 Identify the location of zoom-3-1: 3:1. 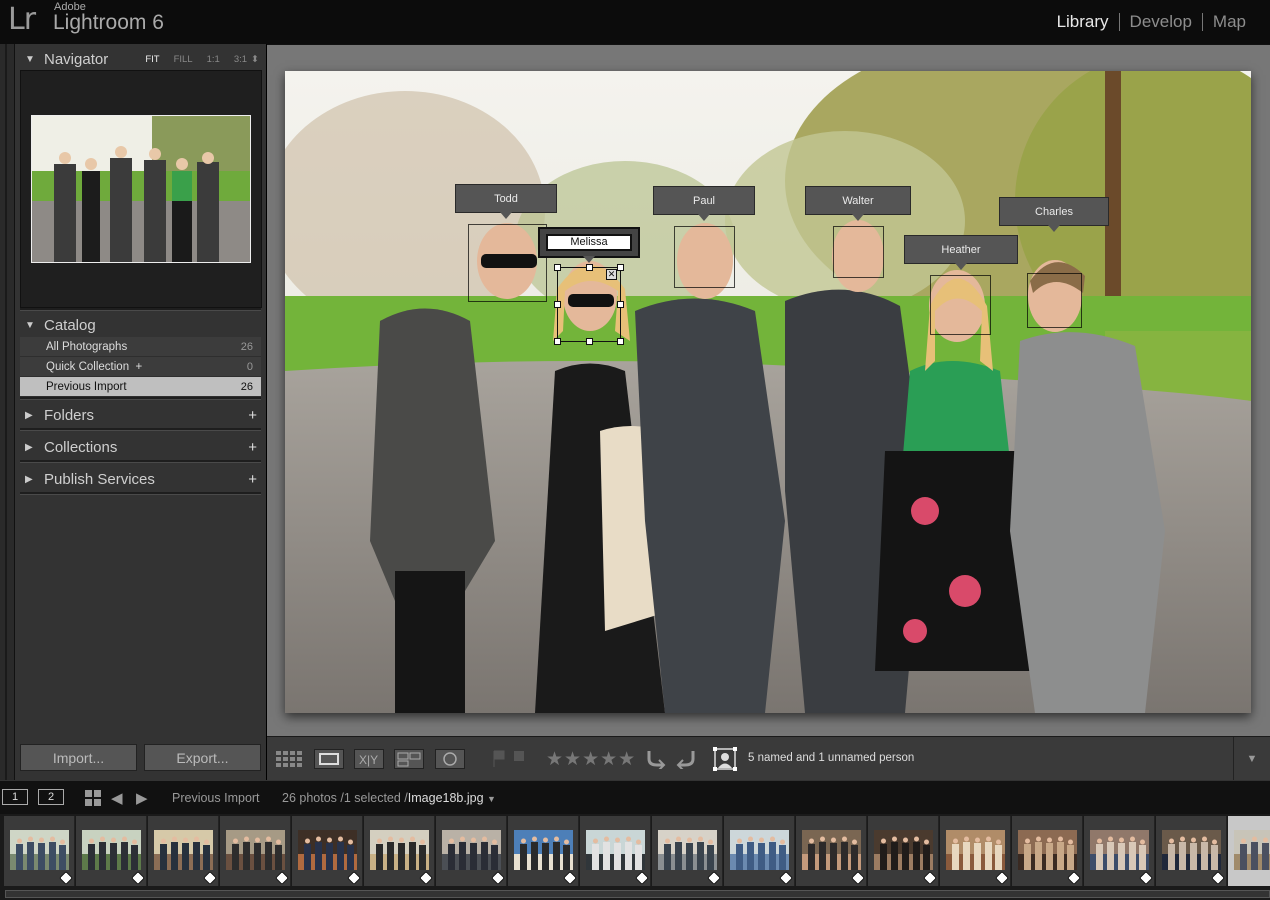
(240, 59).